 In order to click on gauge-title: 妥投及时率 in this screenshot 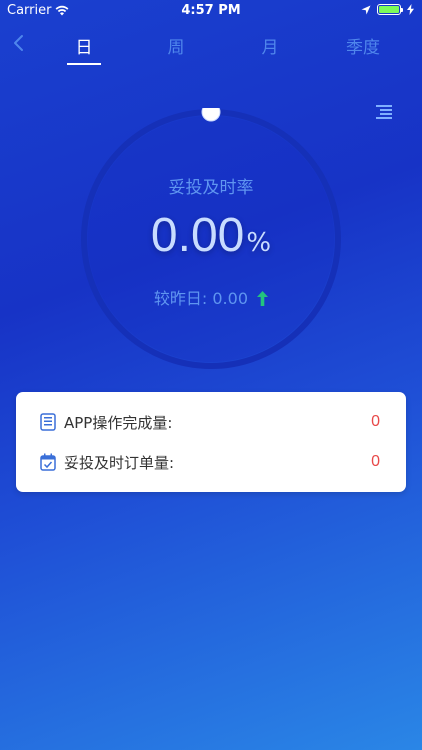, I will do `click(211, 188)`.